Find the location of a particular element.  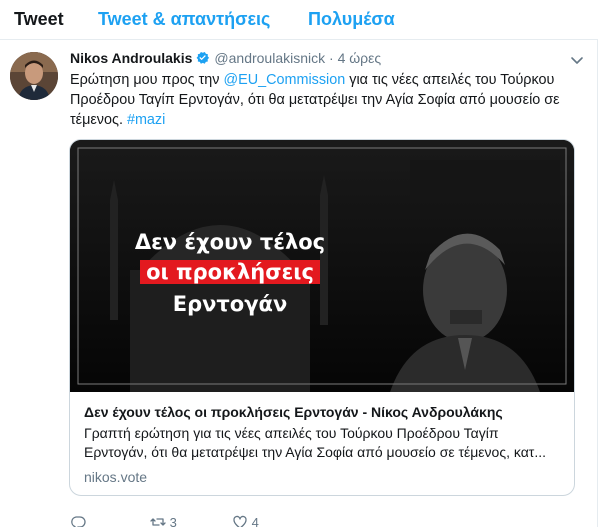

tweet-actions: 3 4 is located at coordinates (220, 520).